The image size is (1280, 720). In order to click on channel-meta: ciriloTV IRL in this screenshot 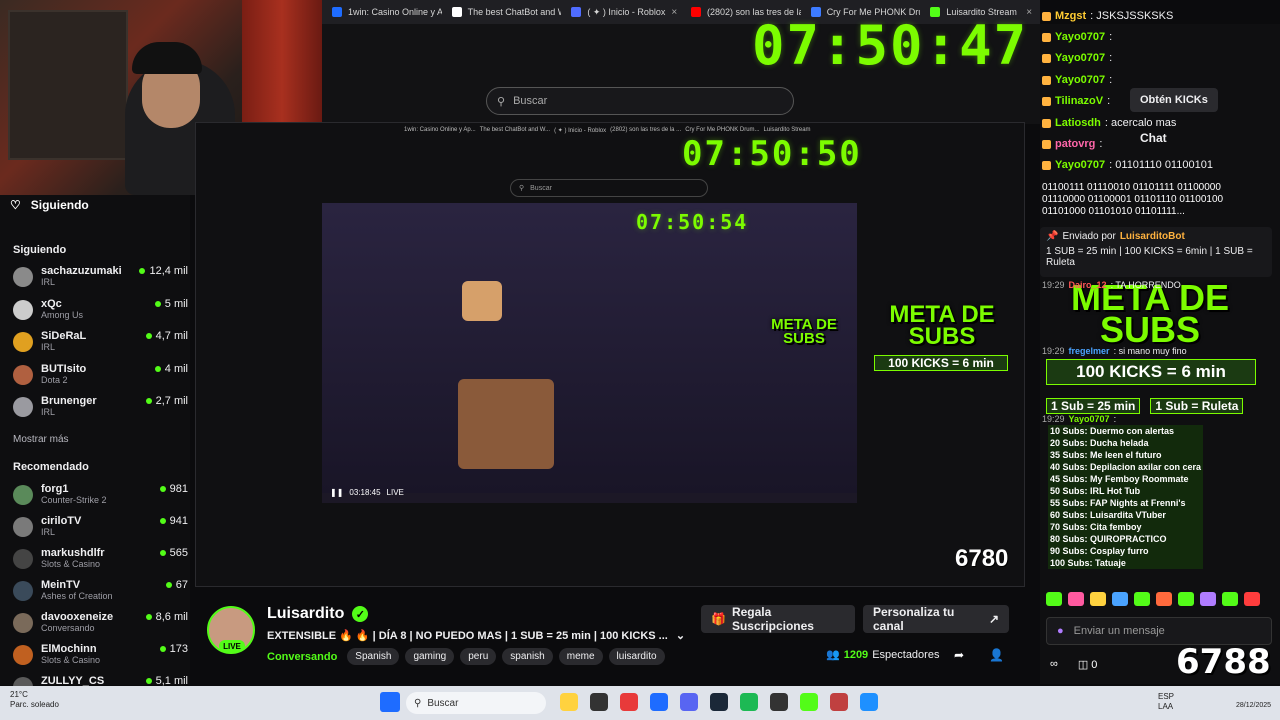, I will do `click(96, 526)`.